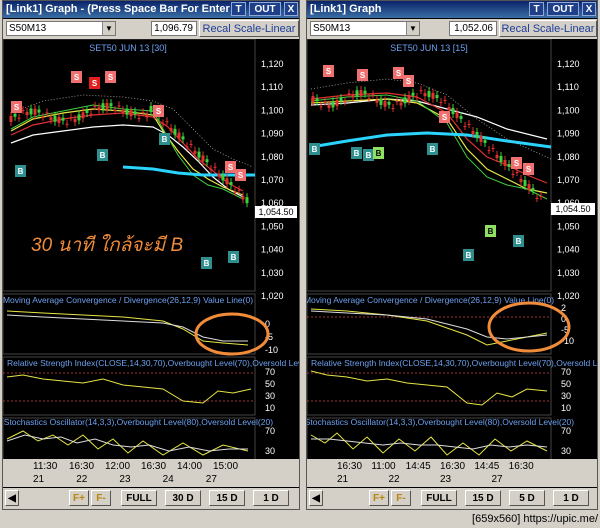 The height and width of the screenshot is (528, 600). I want to click on time-label: 14:45, so click(418, 466).